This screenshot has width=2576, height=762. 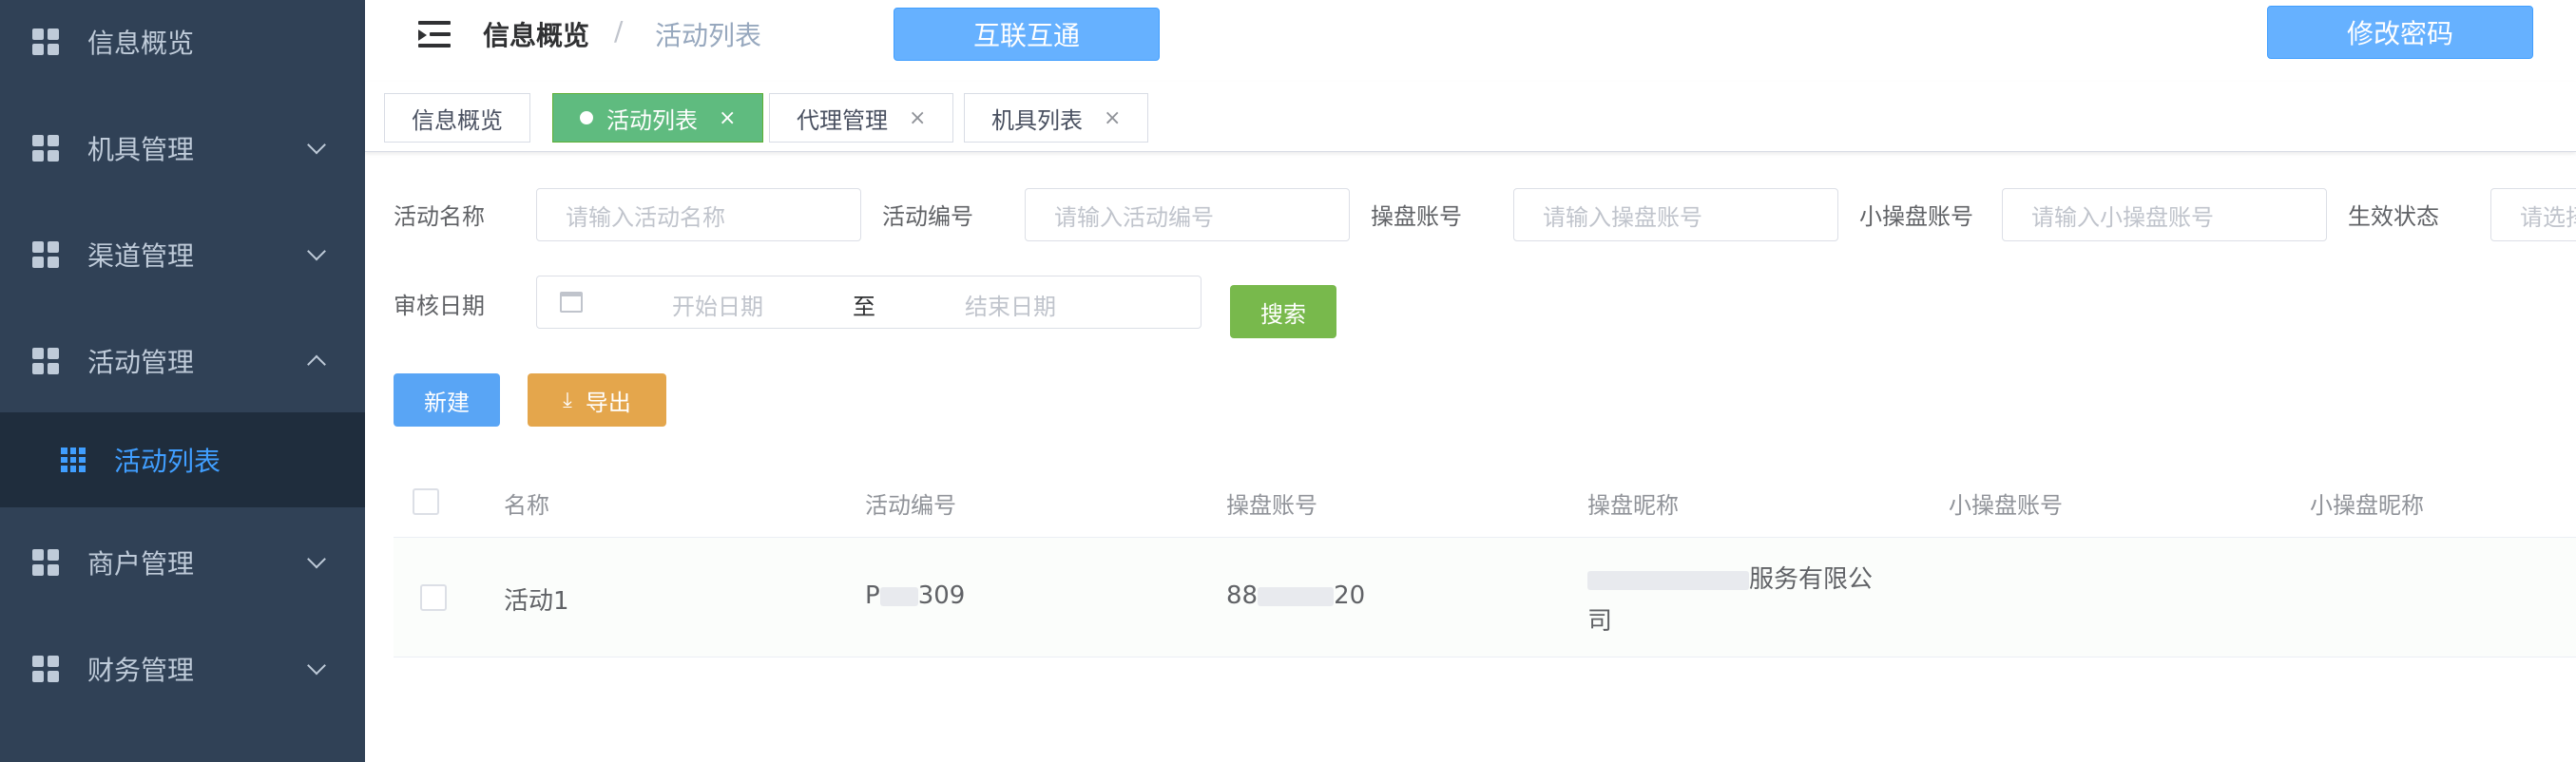 What do you see at coordinates (141, 362) in the screenshot?
I see `sidebar-item-label: 活动管理` at bounding box center [141, 362].